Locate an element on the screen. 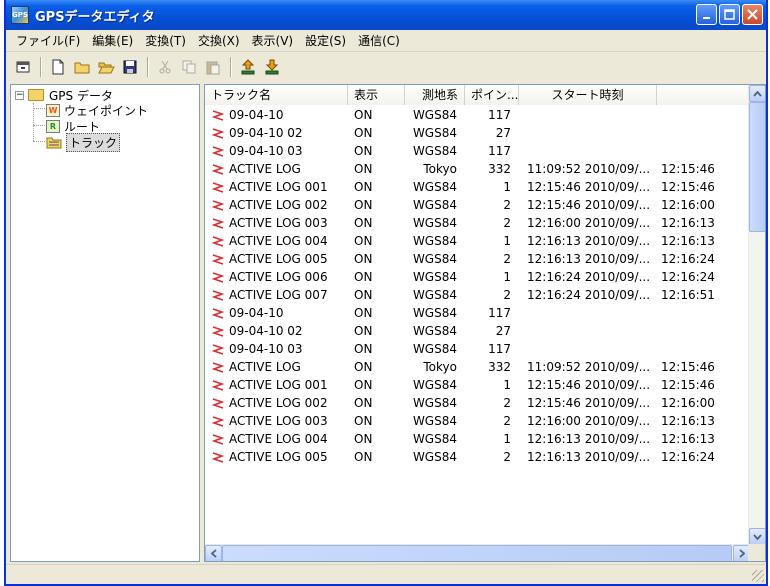  copy-icon is located at coordinates (188, 67).